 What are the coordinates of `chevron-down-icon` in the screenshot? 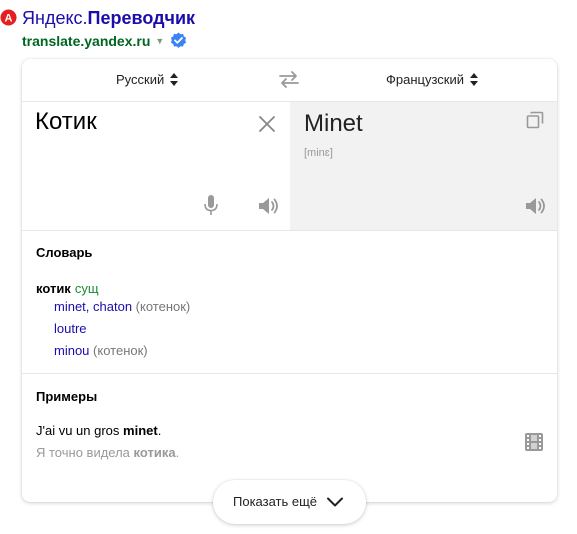 It's located at (335, 502).